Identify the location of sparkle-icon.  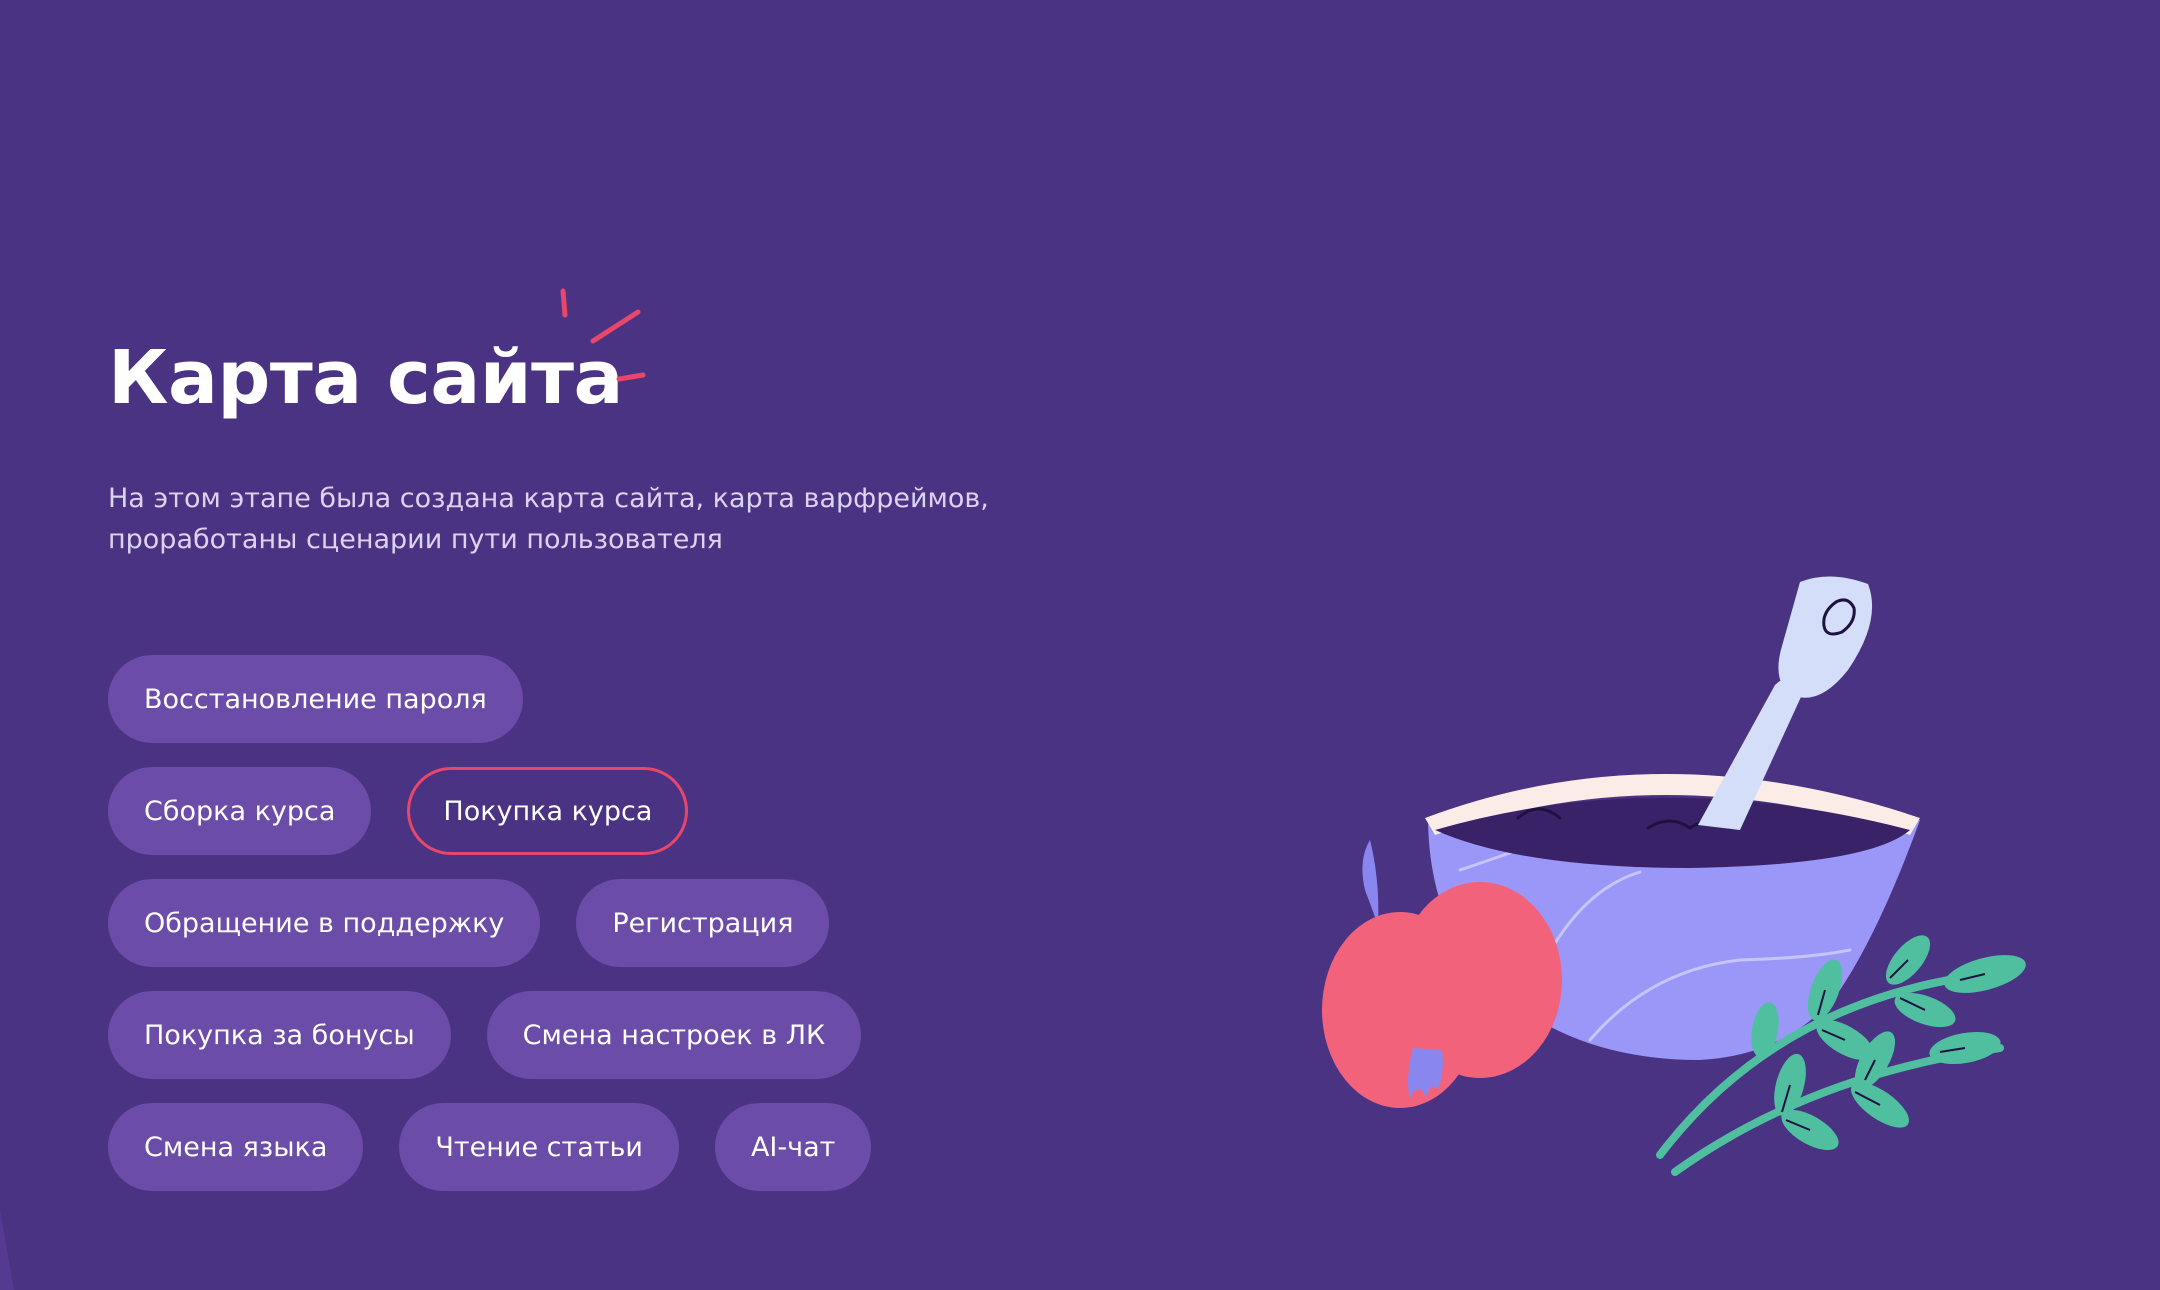
(603, 335).